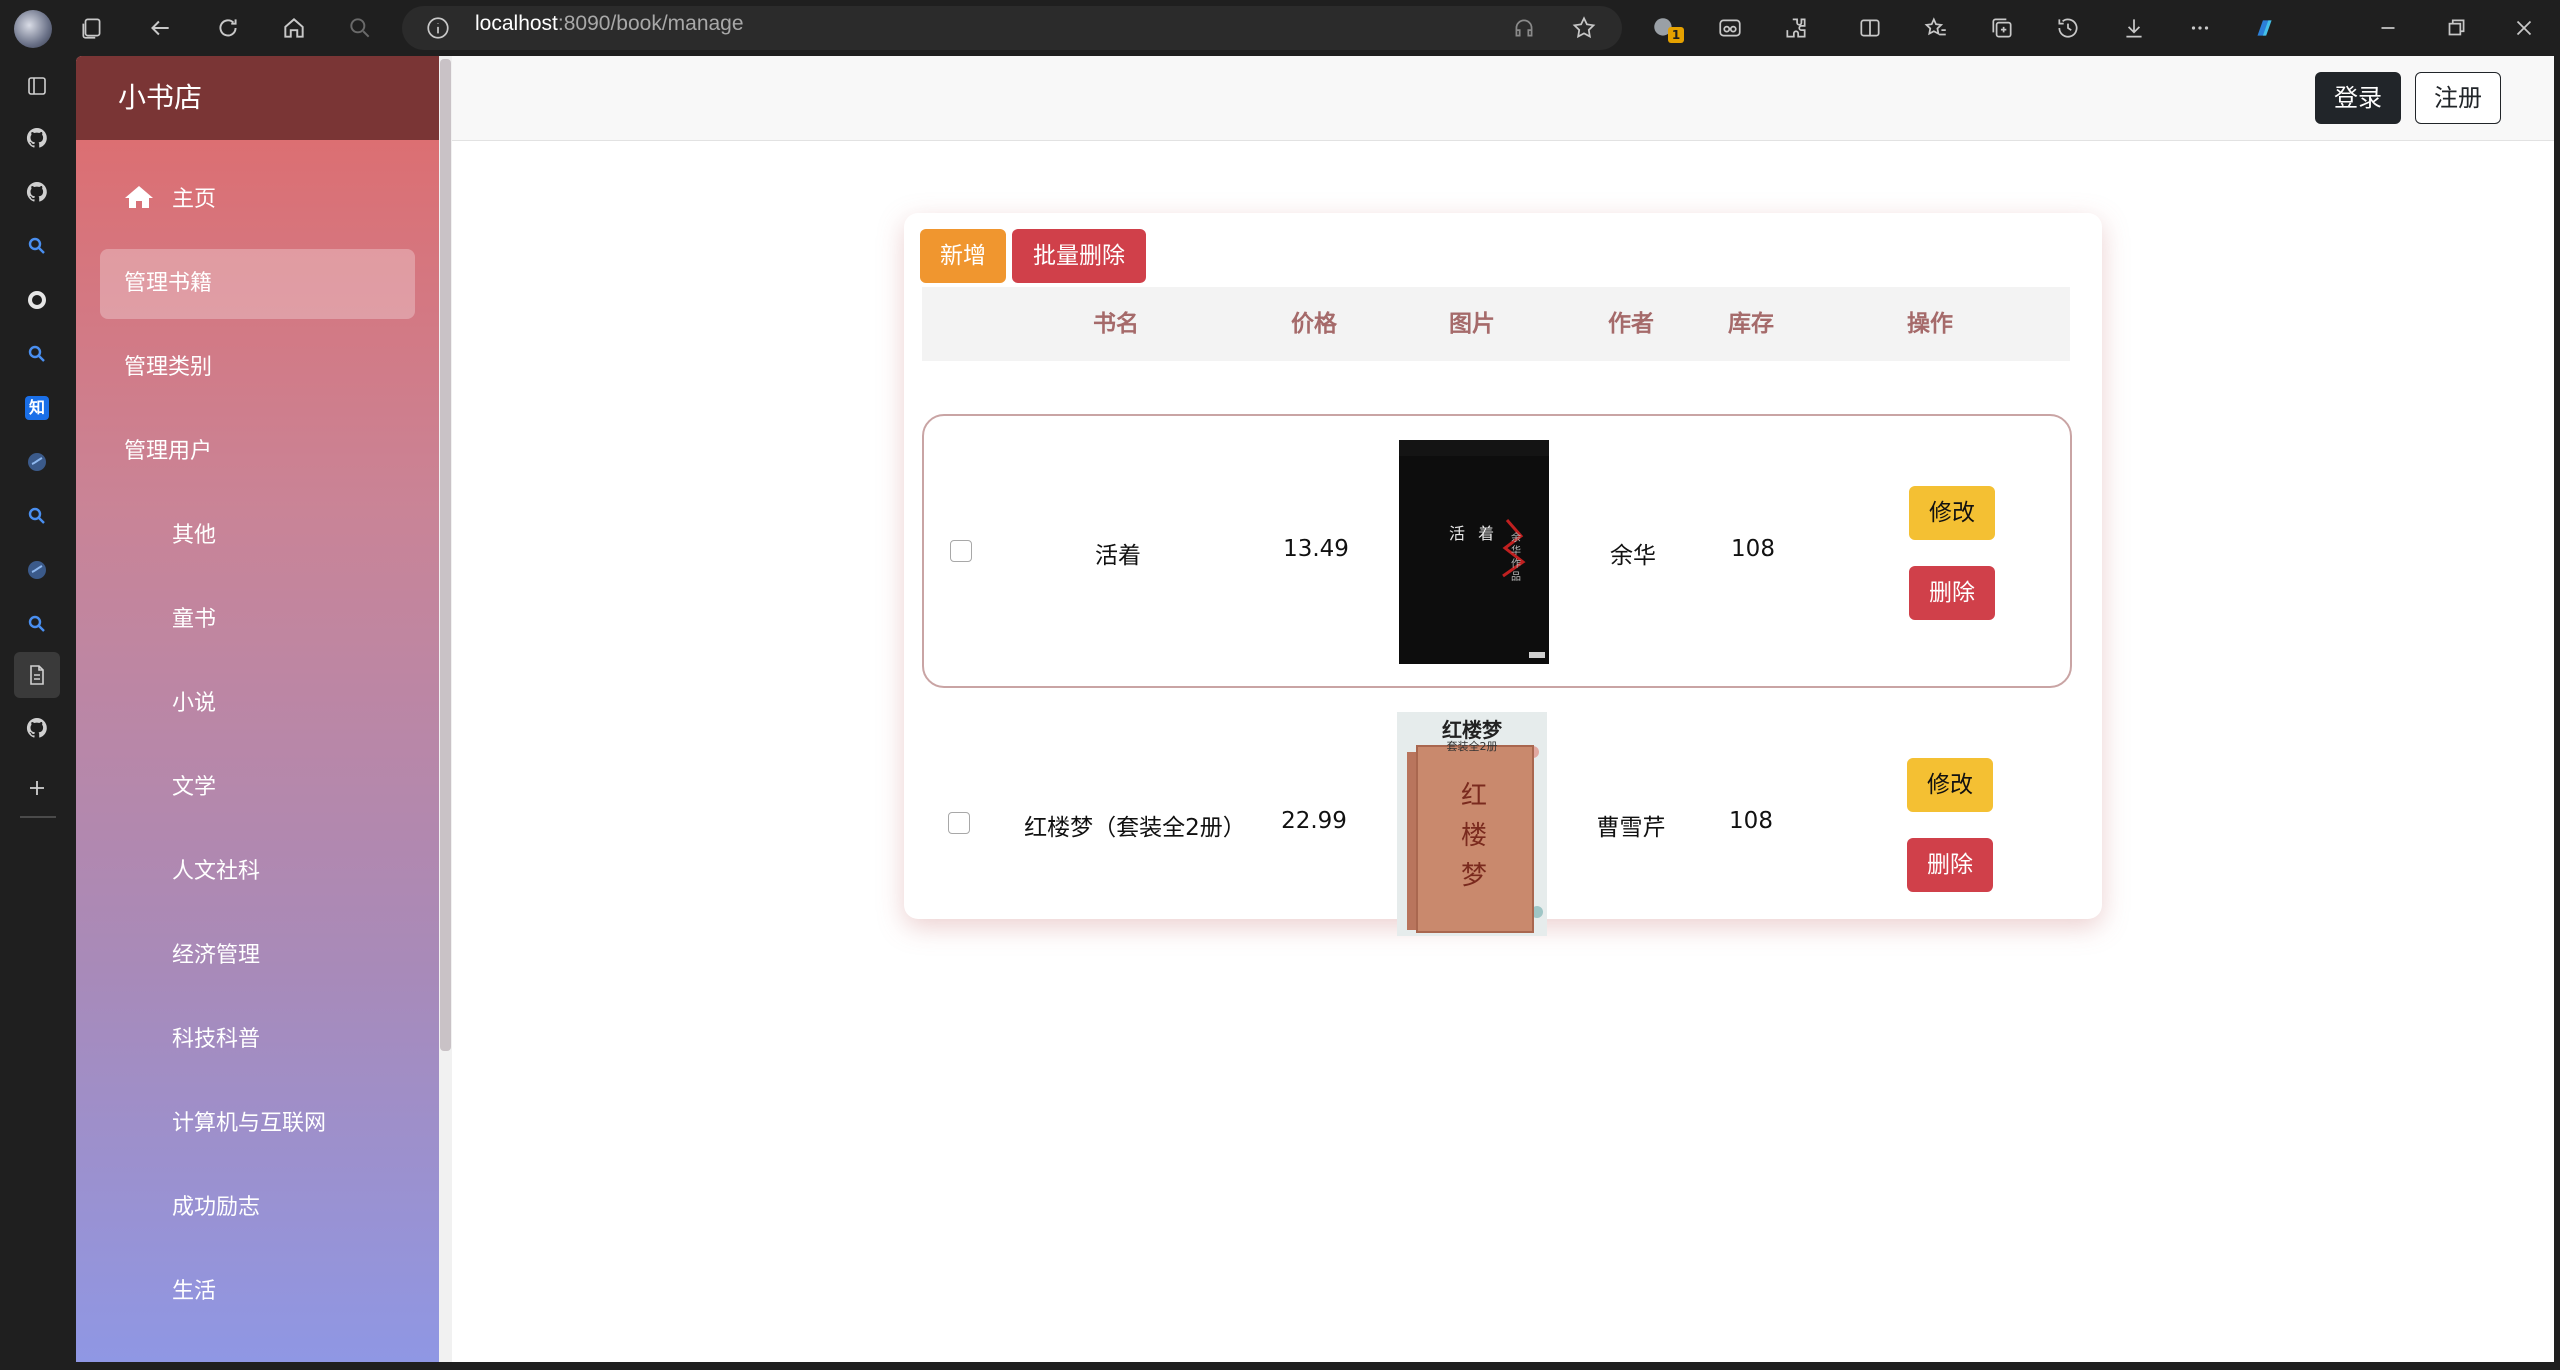  What do you see at coordinates (257, 200) in the screenshot?
I see `sidebar-item-home: 主页` at bounding box center [257, 200].